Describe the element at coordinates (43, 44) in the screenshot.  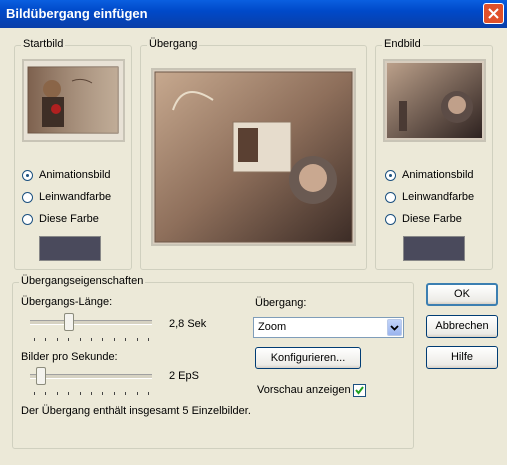
I see `startbild-legend: Startbild` at that location.